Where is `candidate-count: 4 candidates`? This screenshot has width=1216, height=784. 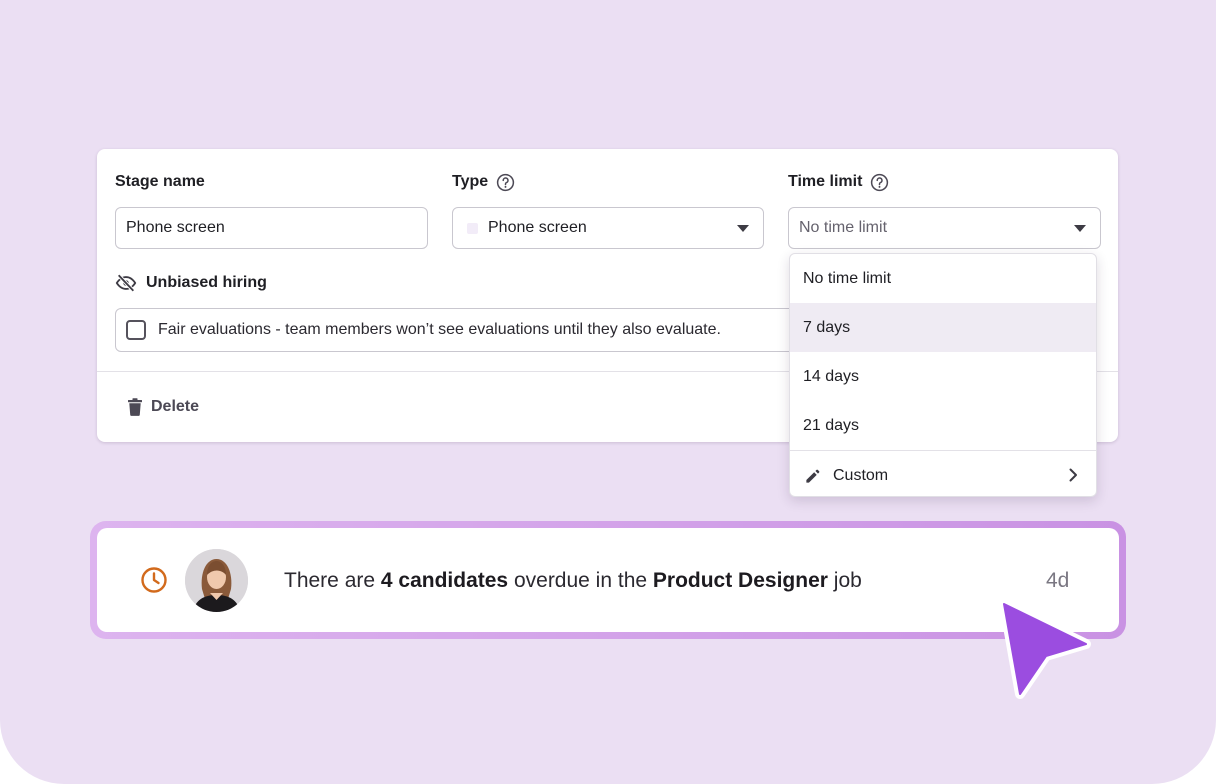
candidate-count: 4 candidates is located at coordinates (444, 580).